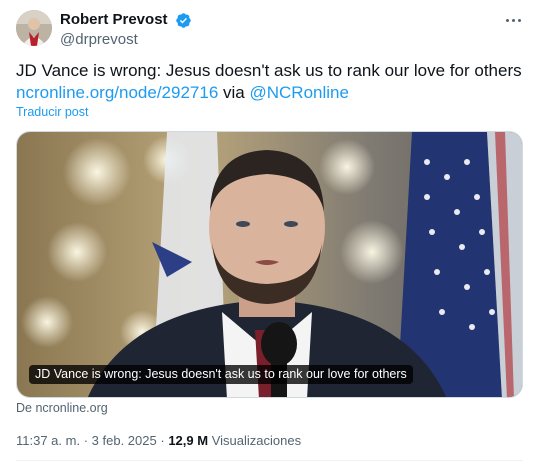  I want to click on verified-badge-icon, so click(183, 20).